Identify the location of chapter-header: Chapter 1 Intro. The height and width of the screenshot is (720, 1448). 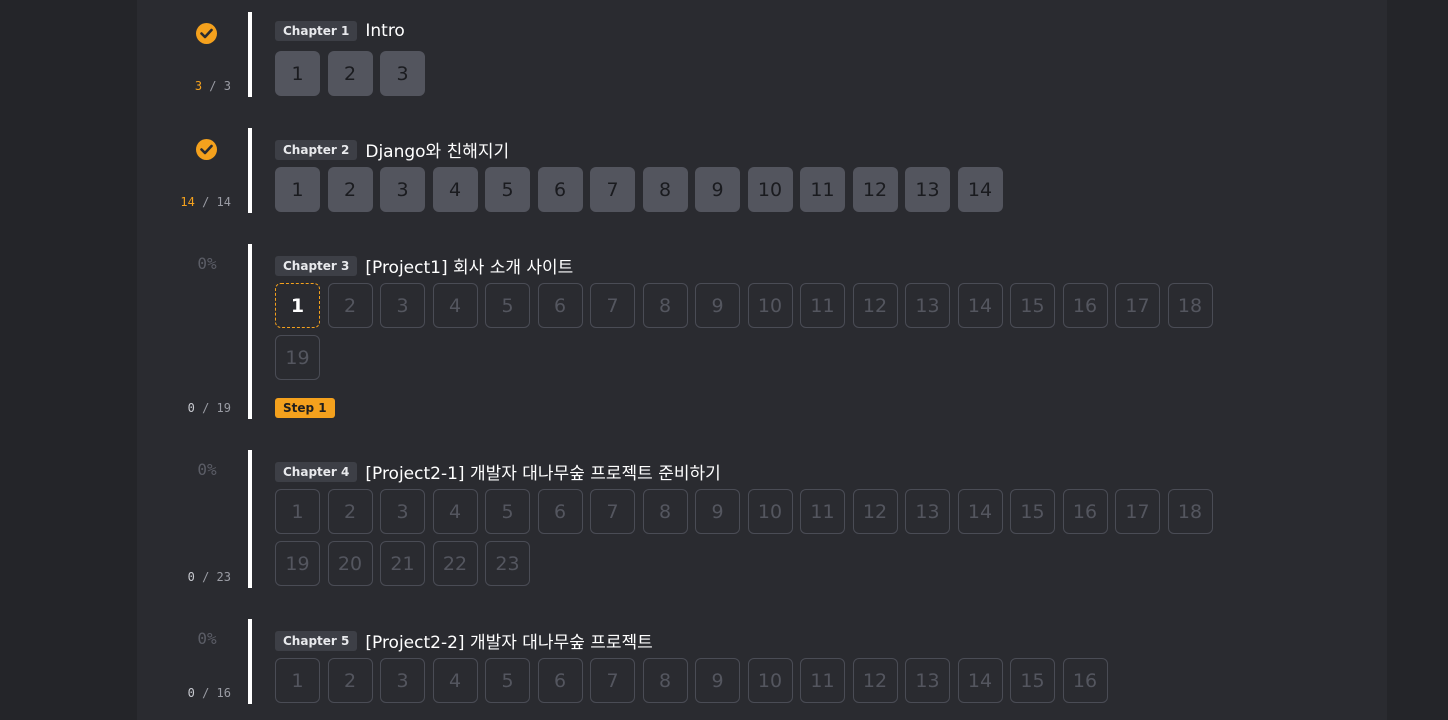
(340, 31).